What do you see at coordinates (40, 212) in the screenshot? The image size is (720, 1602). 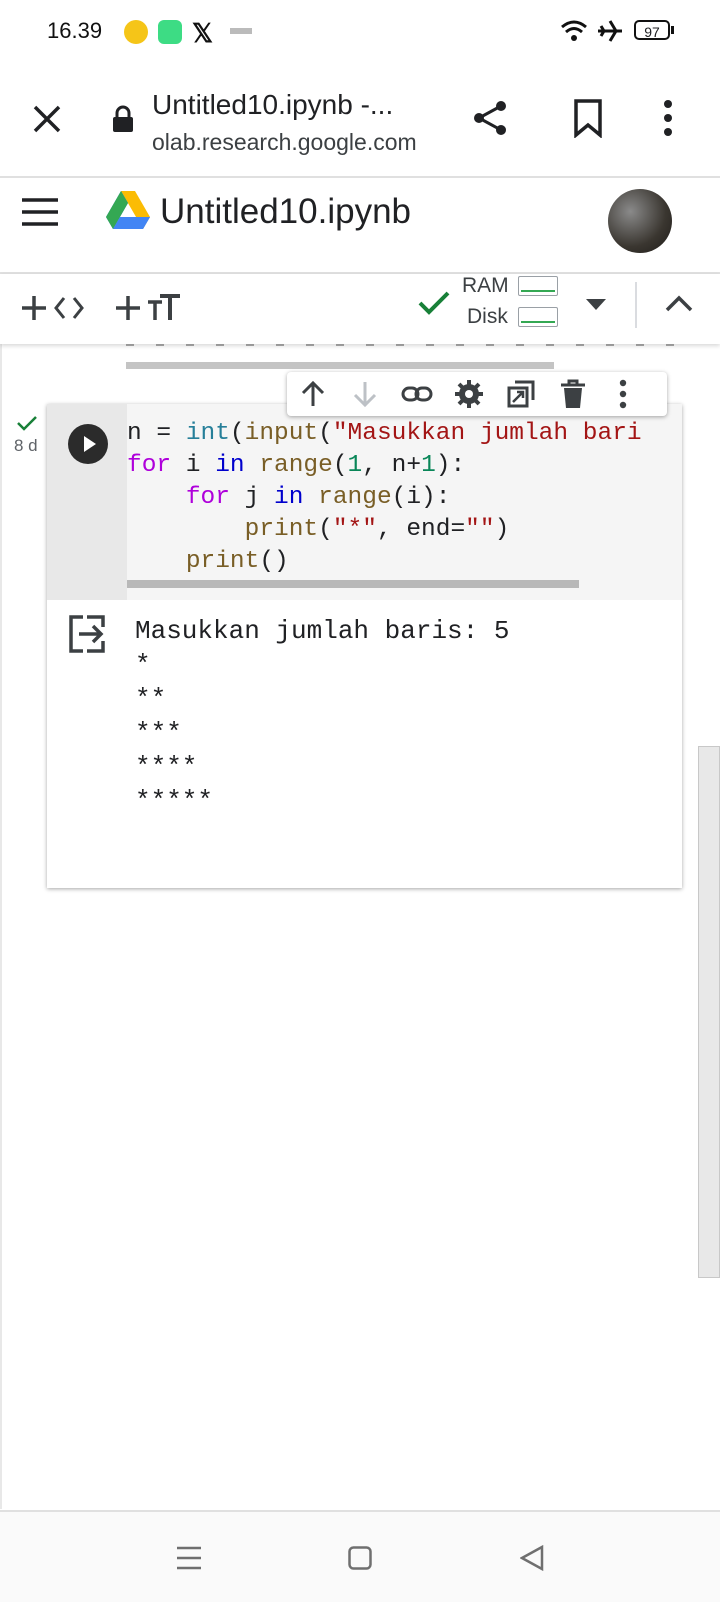 I see `menu-icon` at bounding box center [40, 212].